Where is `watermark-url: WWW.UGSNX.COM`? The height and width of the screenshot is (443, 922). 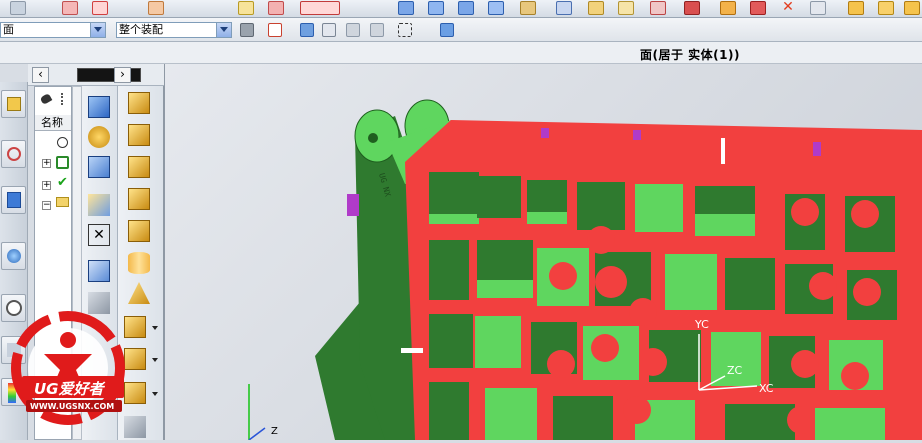
watermark-url: WWW.UGSNX.COM is located at coordinates (72, 406).